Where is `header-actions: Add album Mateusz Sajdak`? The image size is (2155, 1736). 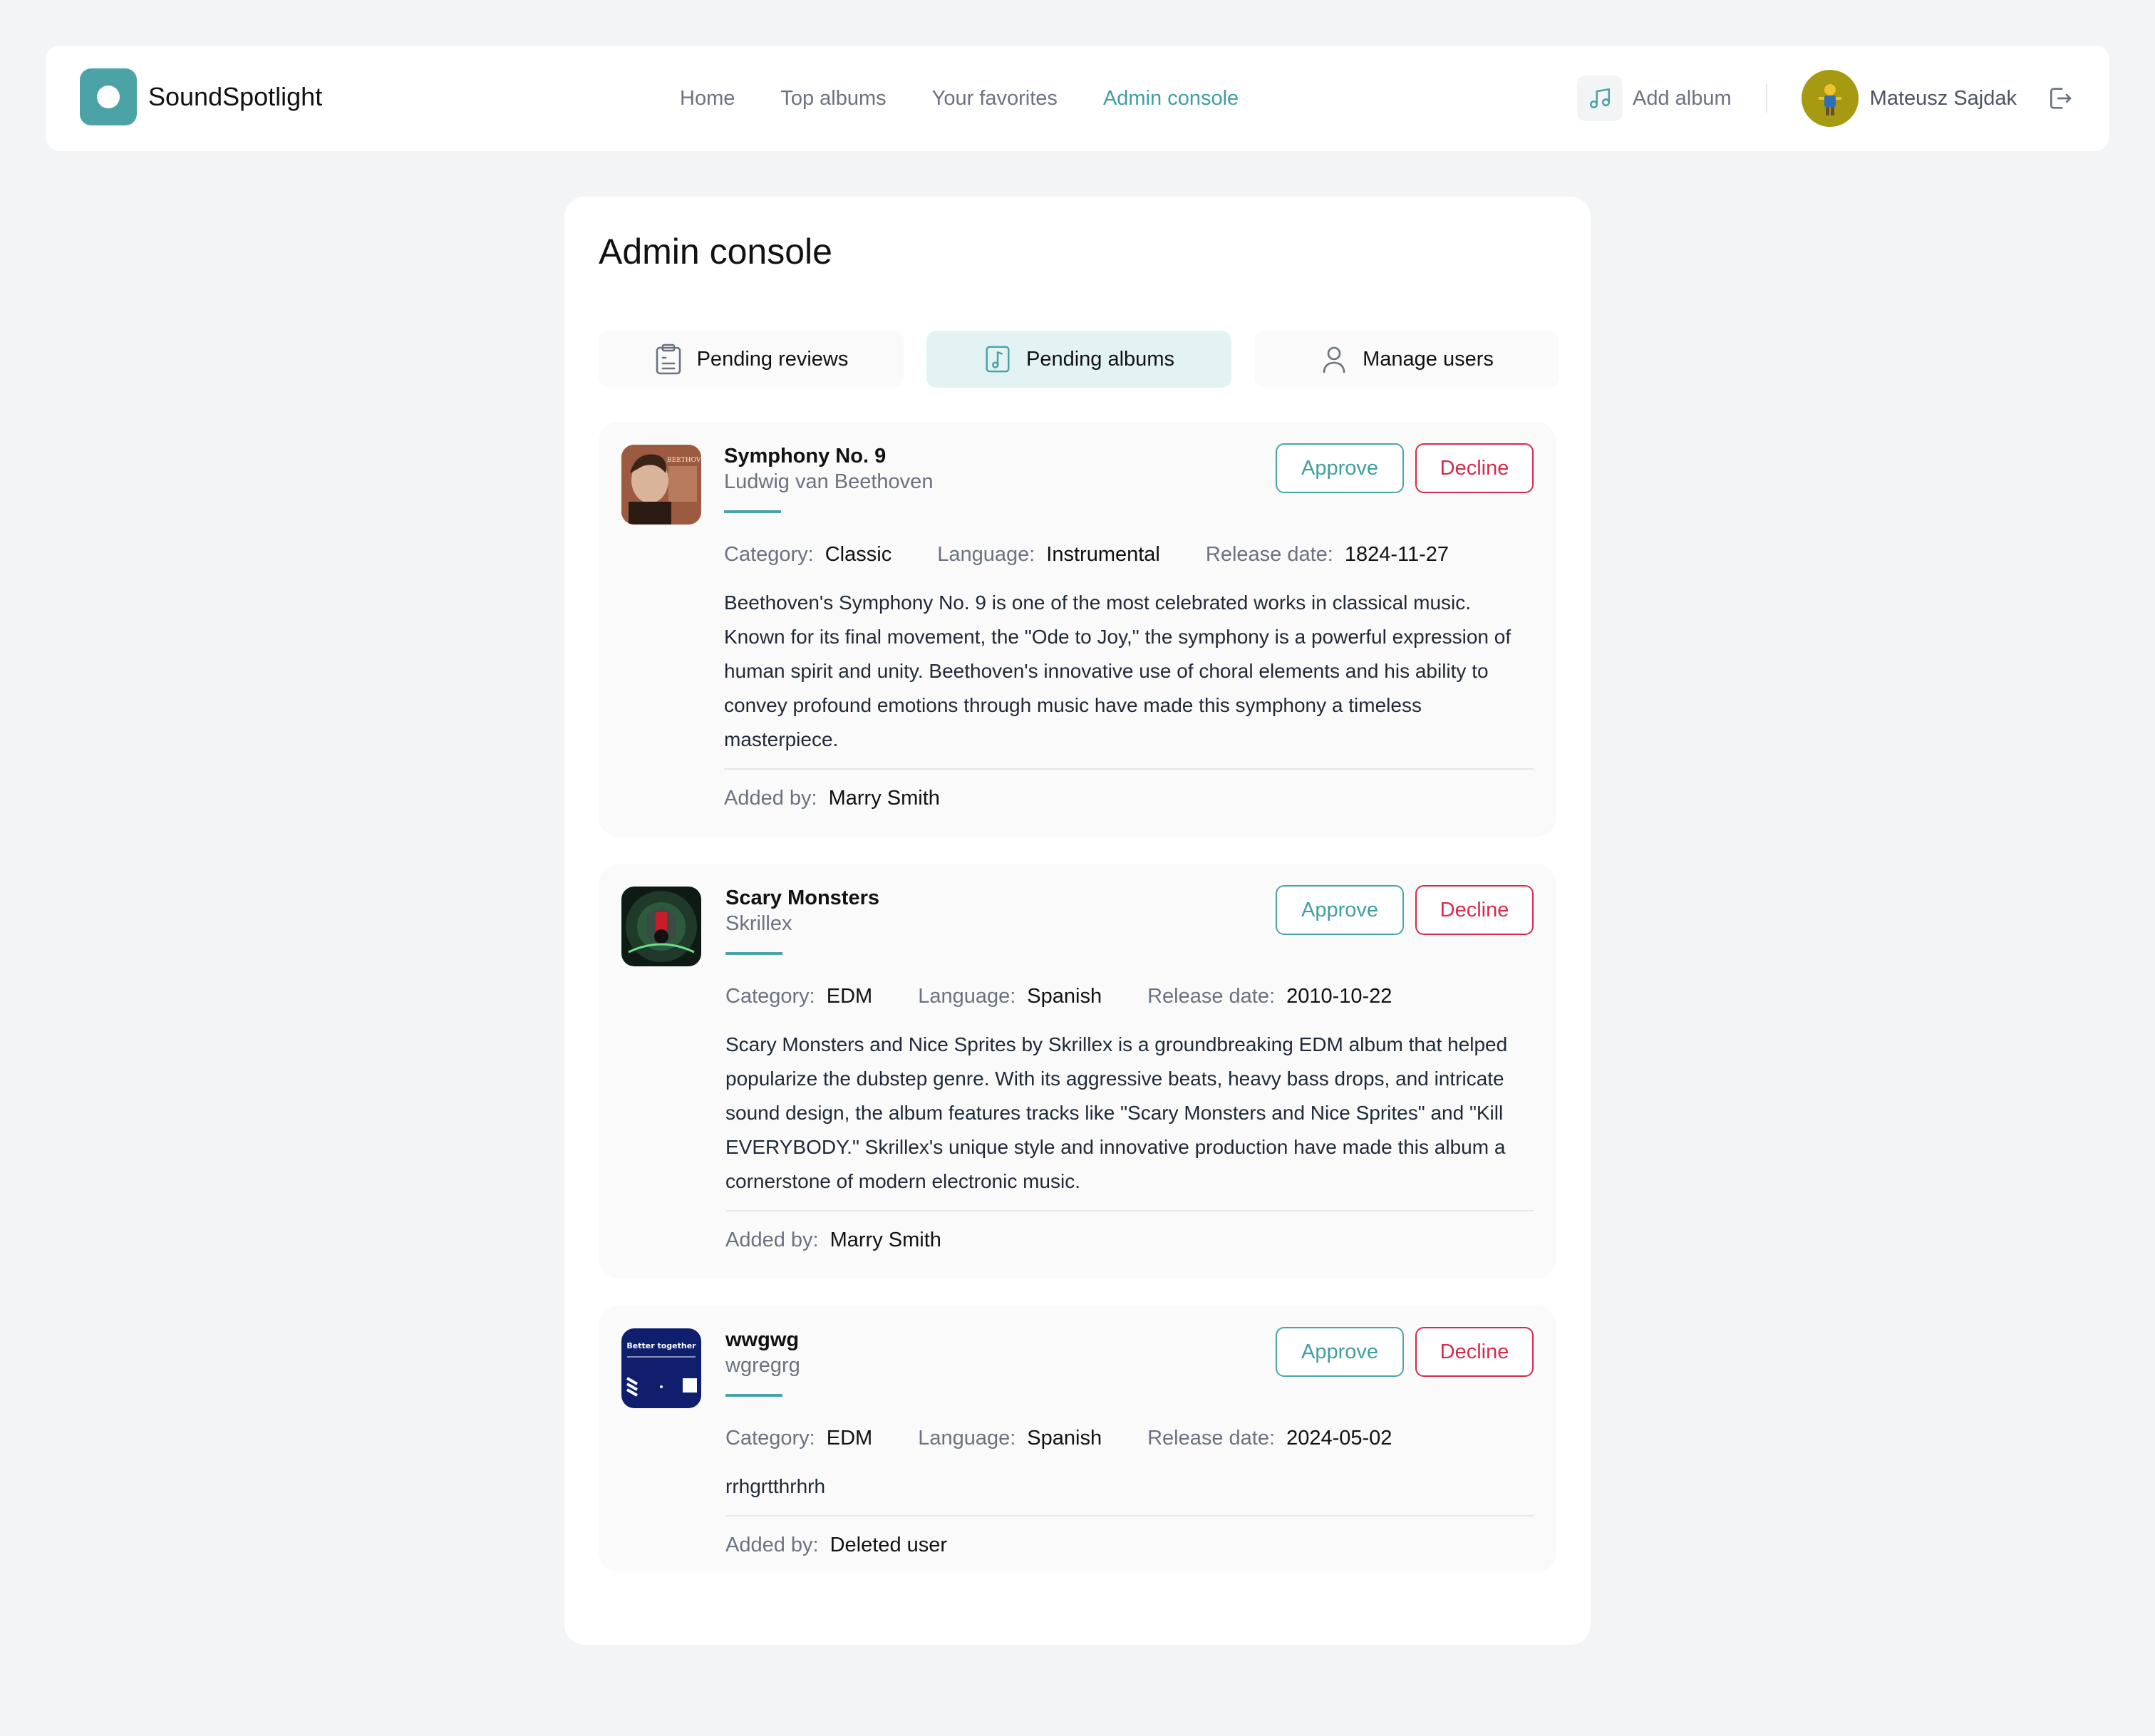 header-actions: Add album Mateusz Sajdak is located at coordinates (1826, 98).